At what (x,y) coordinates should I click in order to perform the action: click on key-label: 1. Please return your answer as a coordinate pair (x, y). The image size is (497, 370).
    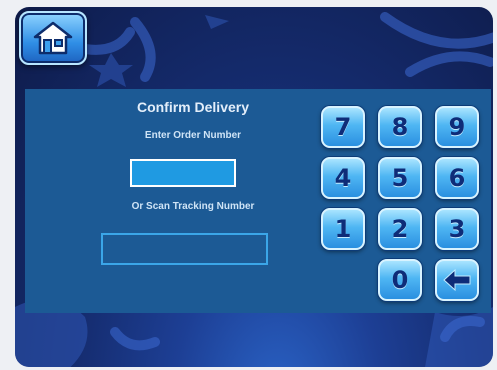
    Looking at the image, I should click on (343, 229).